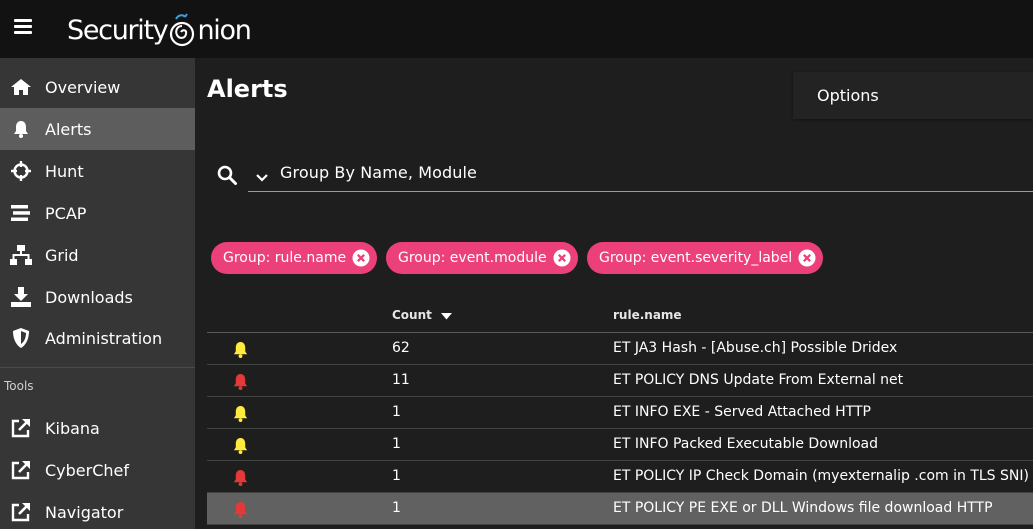 The height and width of the screenshot is (529, 1033). I want to click on rule-name-cell: ET INFO Packed Executable Download, so click(746, 444).